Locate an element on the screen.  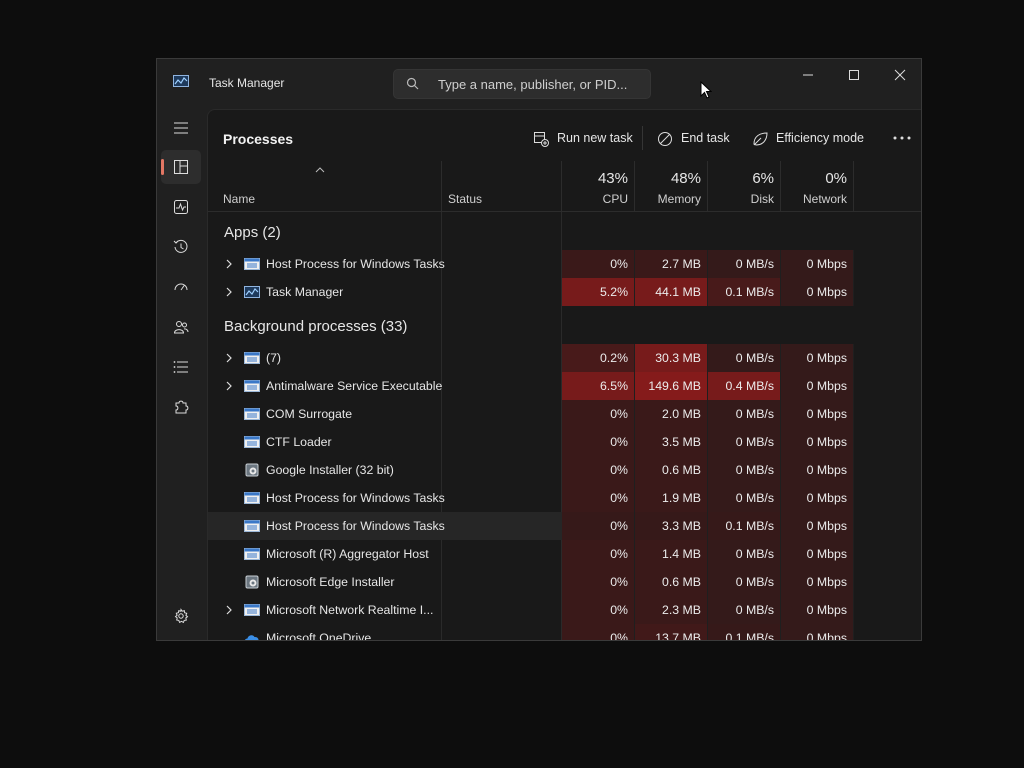
title-bar: Task Manager is located at coordinates (539, 84).